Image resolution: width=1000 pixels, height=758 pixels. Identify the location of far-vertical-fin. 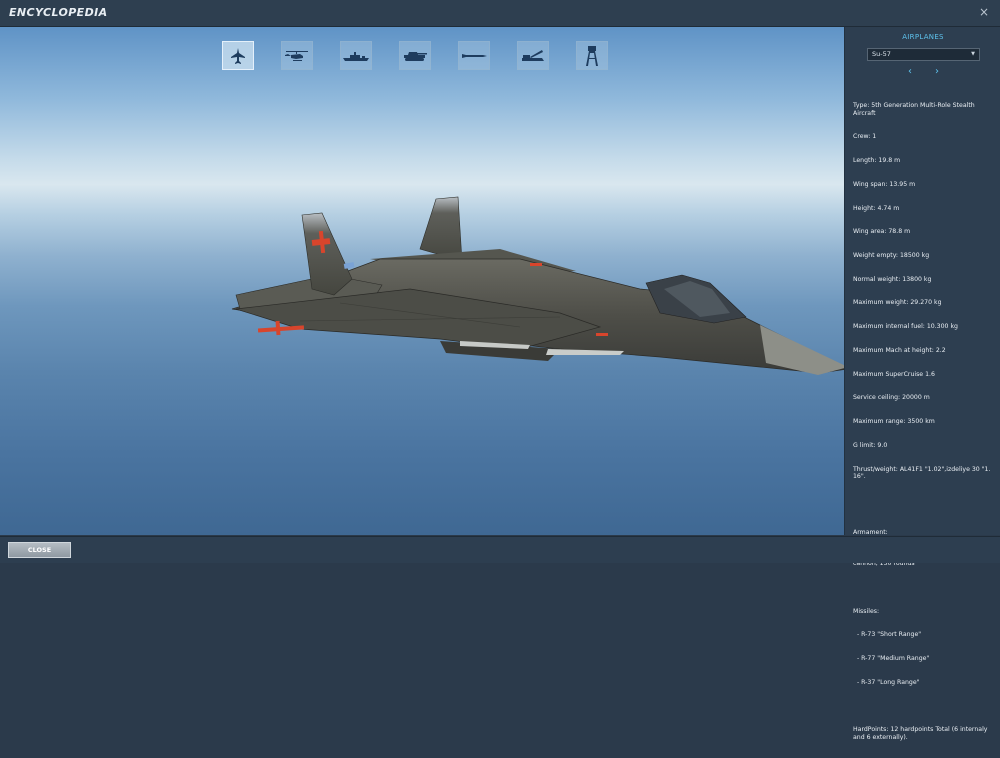
(441, 229).